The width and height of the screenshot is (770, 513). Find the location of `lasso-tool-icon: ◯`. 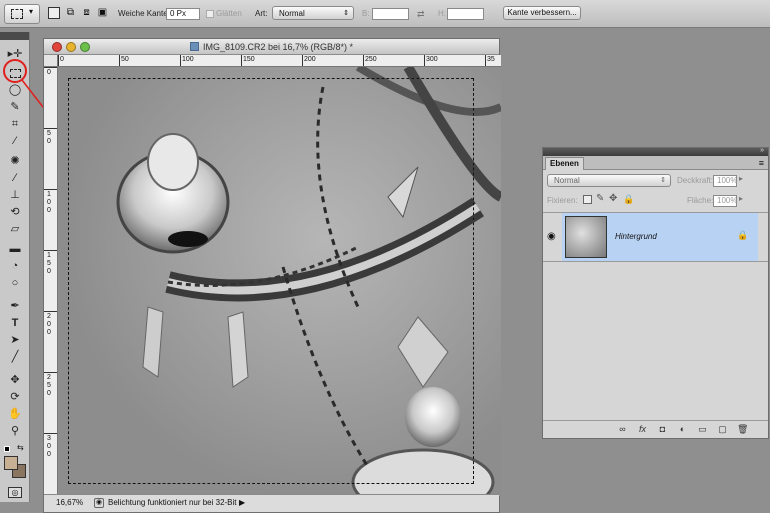

lasso-tool-icon: ◯ is located at coordinates (15, 90).